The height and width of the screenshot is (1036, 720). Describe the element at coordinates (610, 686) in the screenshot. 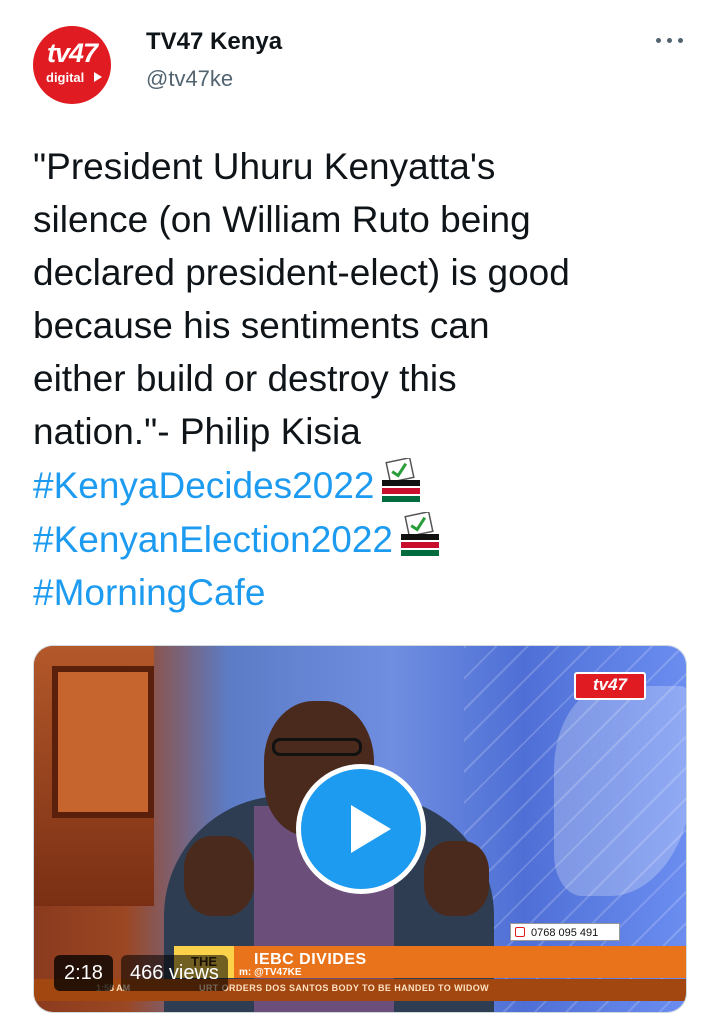

I see `channel-logo: tv47` at that location.